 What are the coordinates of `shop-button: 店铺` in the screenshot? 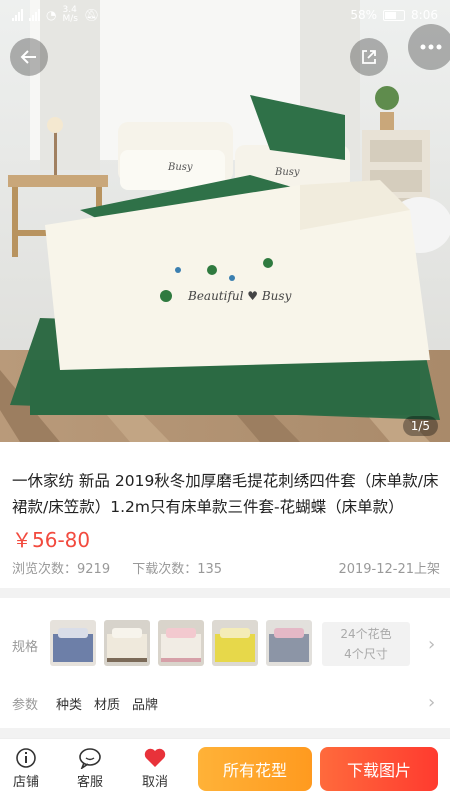 It's located at (26, 768).